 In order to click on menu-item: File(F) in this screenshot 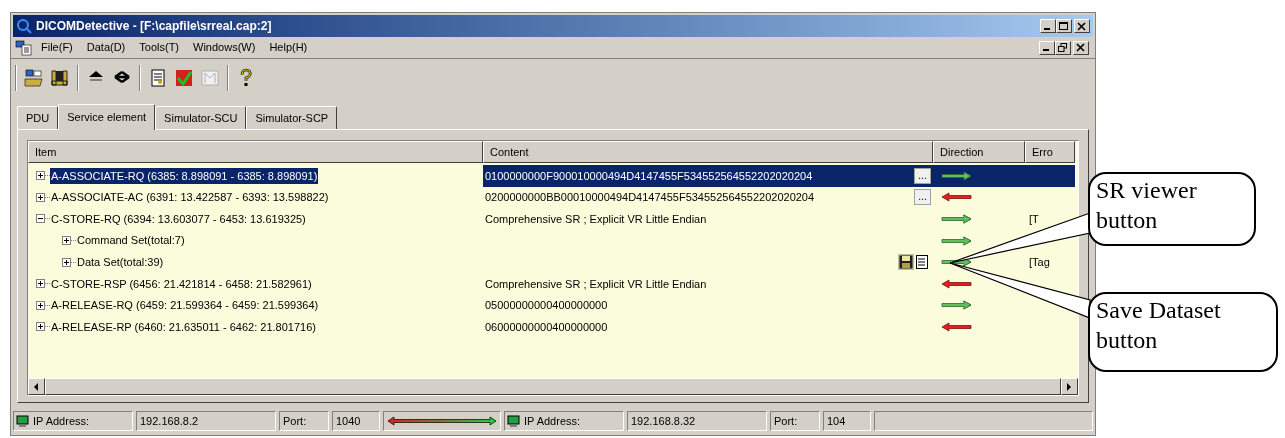, I will do `click(57, 47)`.